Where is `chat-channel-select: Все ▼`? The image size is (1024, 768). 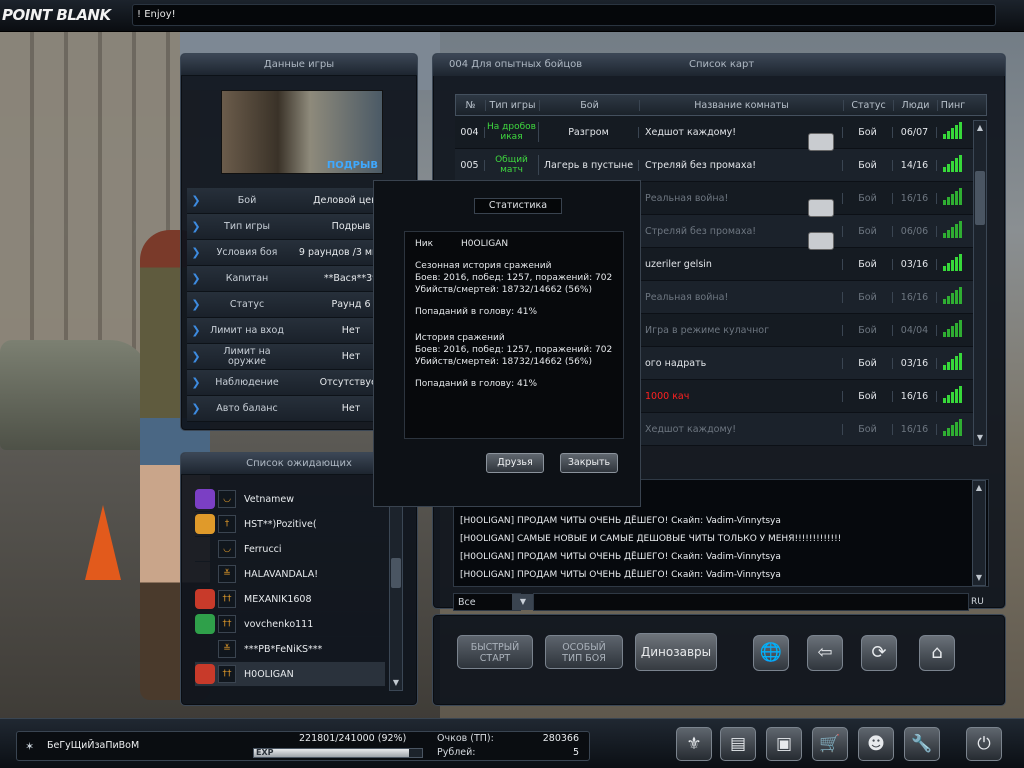
chat-channel-select: Все ▼ is located at coordinates (493, 602).